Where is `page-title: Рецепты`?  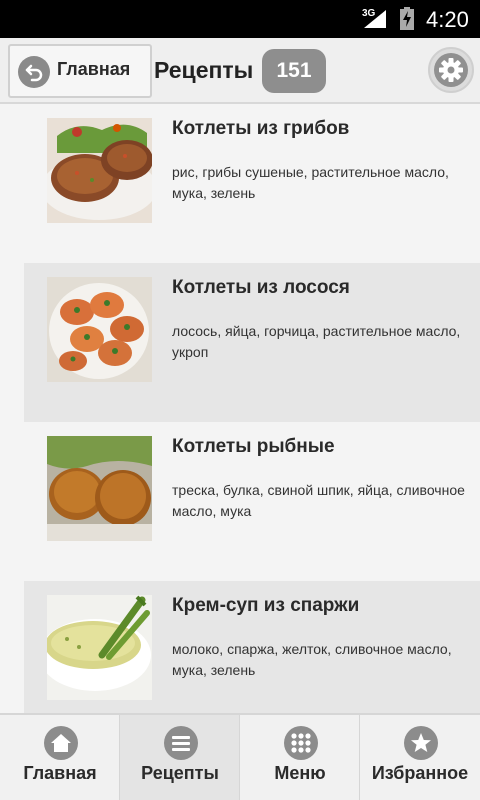 page-title: Рецепты is located at coordinates (204, 70).